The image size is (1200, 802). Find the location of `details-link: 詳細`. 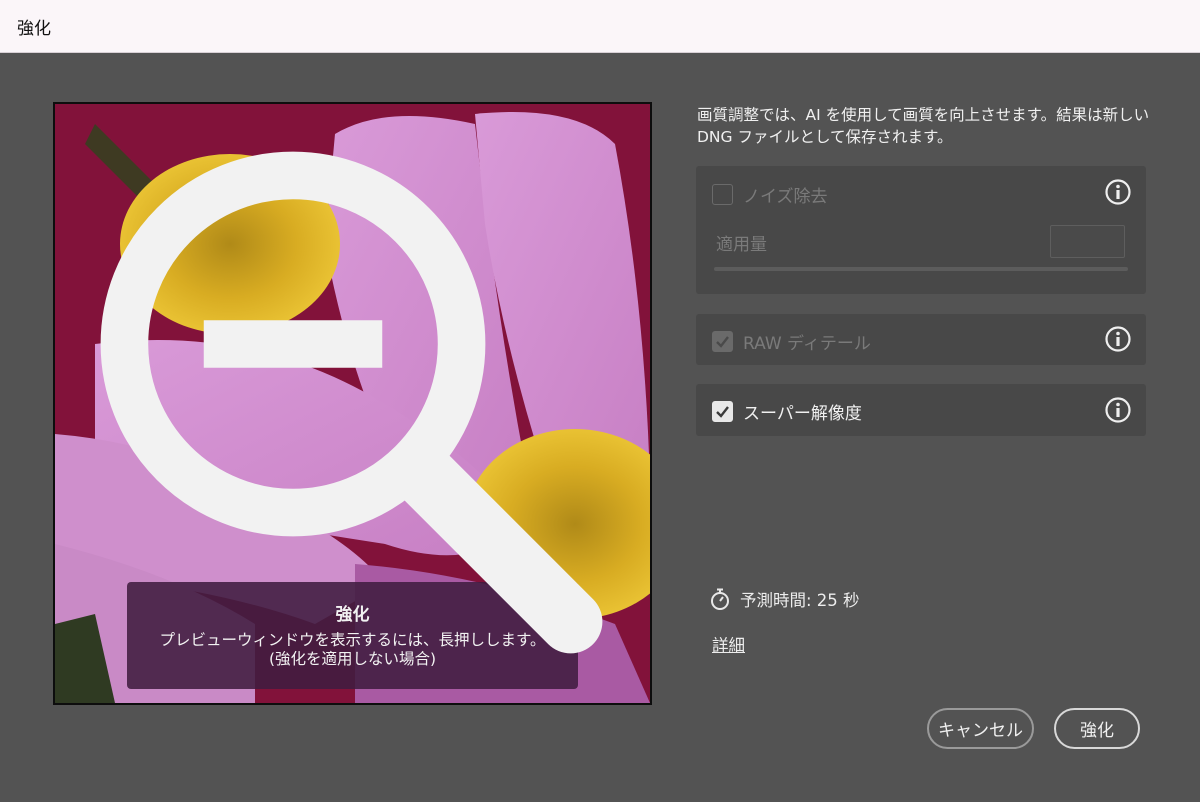

details-link: 詳細 is located at coordinates (728, 644).